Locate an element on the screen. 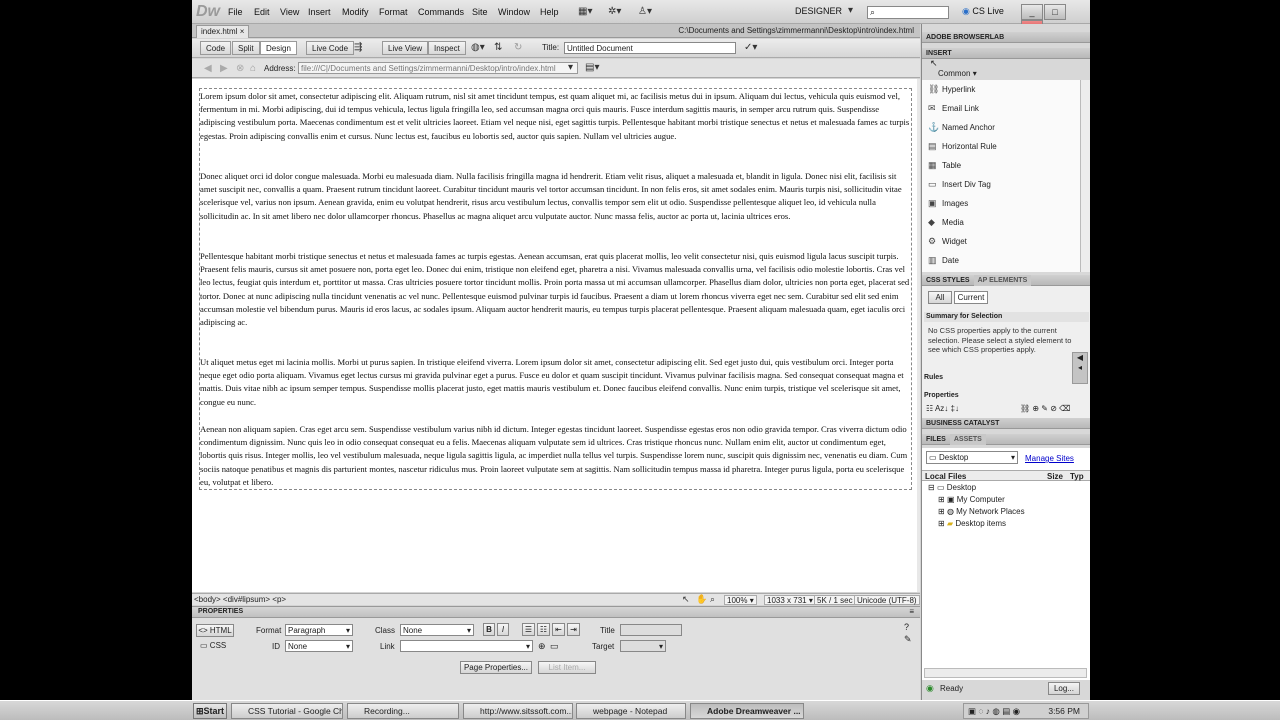 The height and width of the screenshot is (720, 1280). col-size: Size is located at coordinates (1055, 476).